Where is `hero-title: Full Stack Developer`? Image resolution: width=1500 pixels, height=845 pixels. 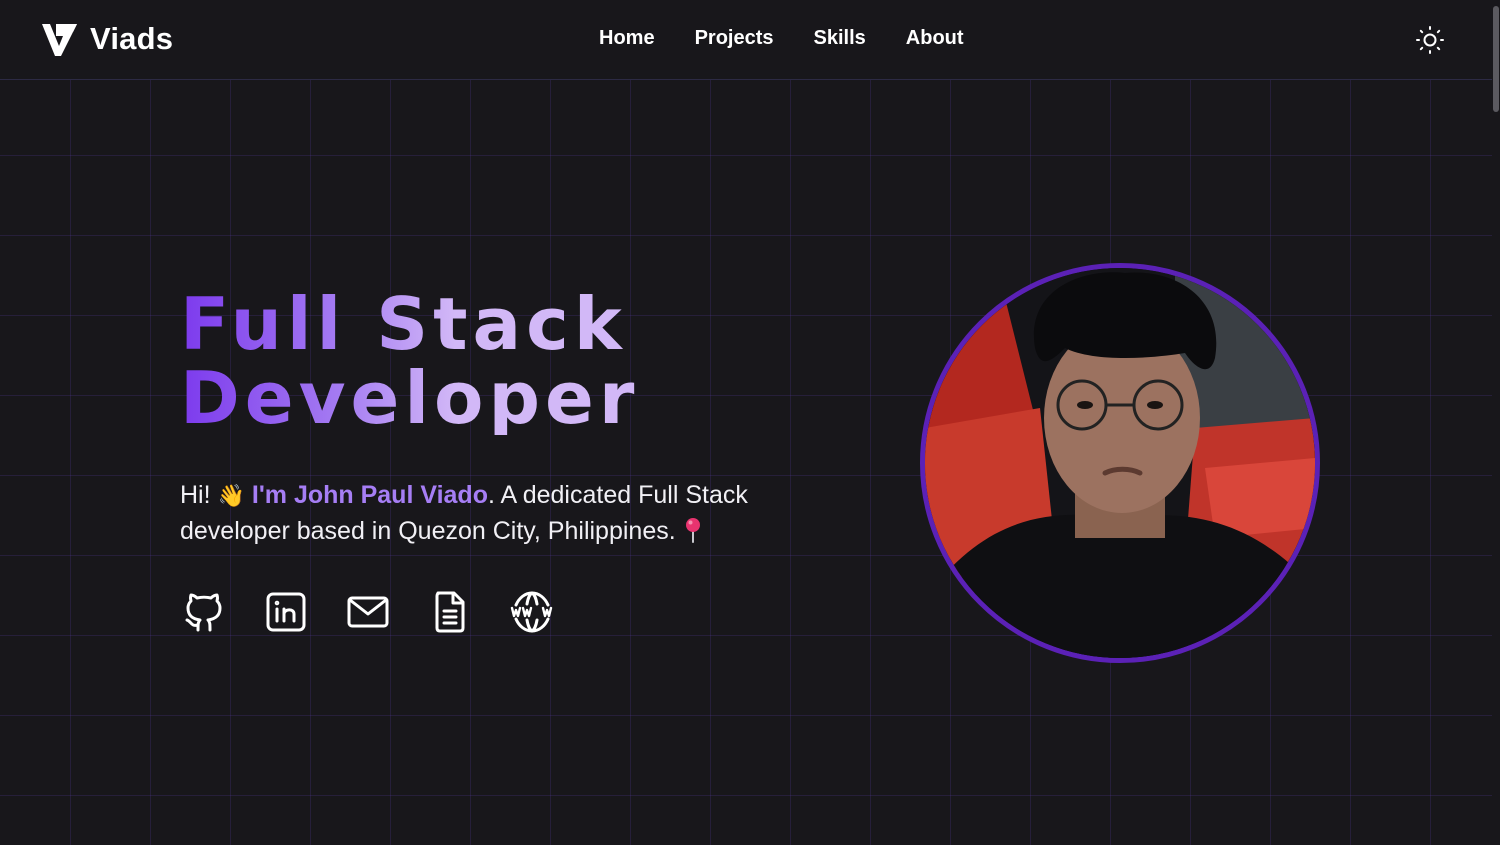 hero-title: Full Stack Developer is located at coordinates (409, 361).